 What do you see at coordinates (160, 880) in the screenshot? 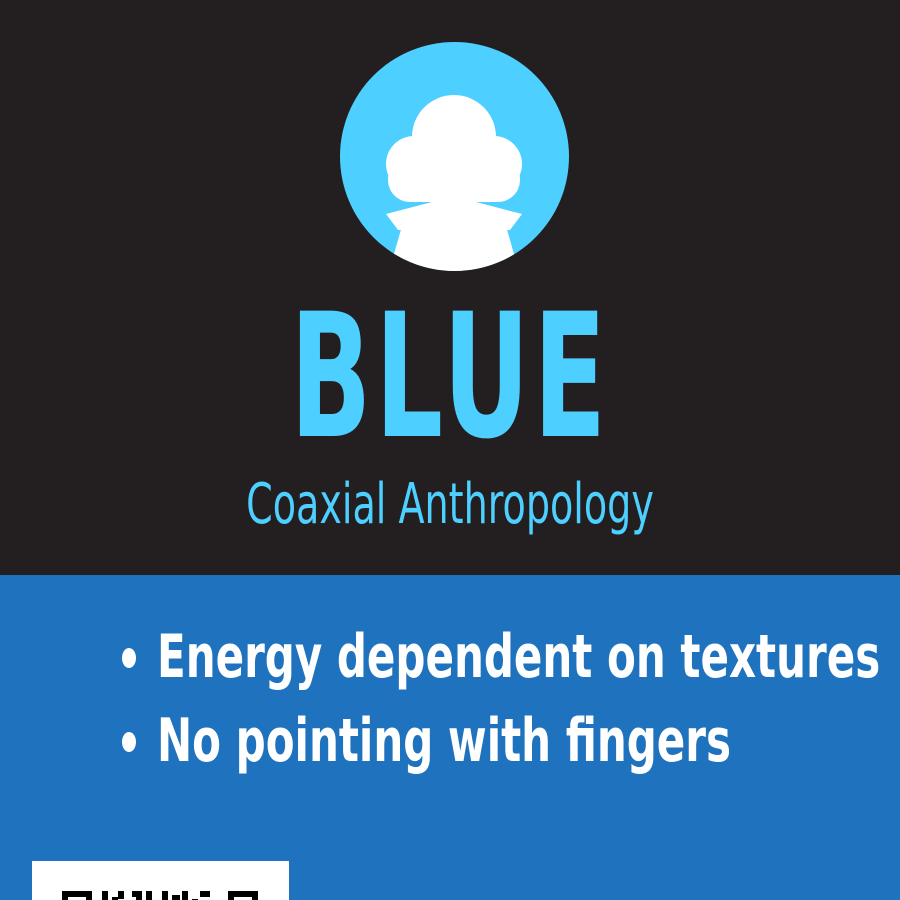
I see `qr-code-icon` at bounding box center [160, 880].